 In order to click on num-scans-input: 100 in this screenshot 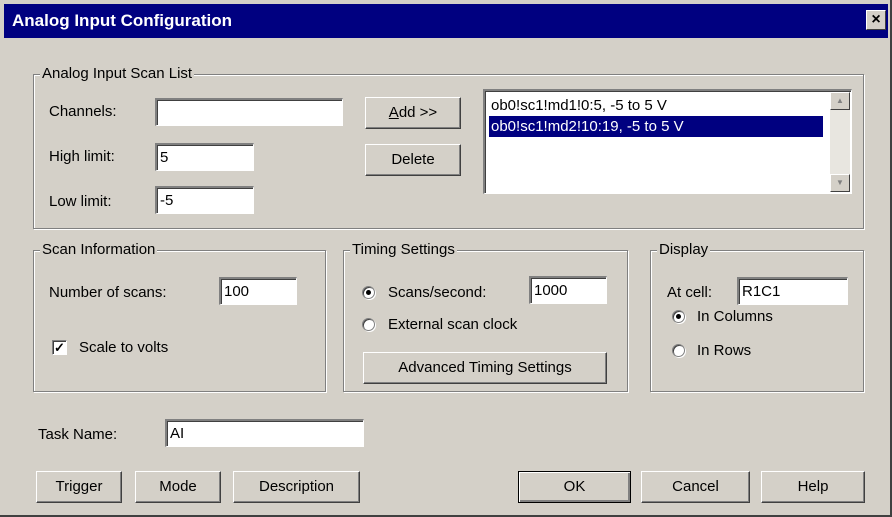, I will do `click(258, 291)`.